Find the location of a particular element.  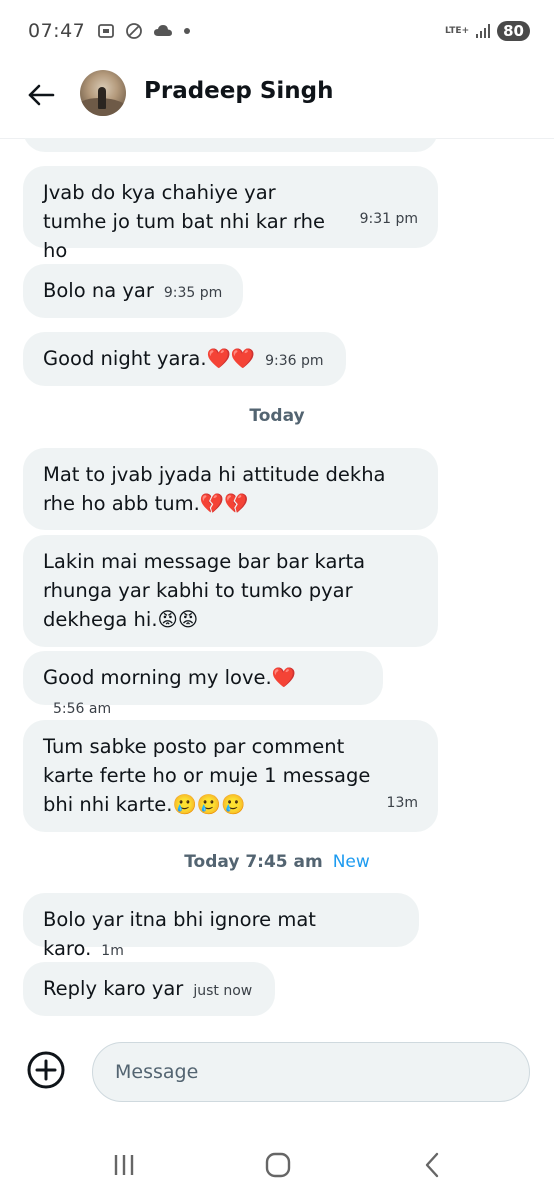

chat-header: Pradeep Singh is located at coordinates (277, 100).